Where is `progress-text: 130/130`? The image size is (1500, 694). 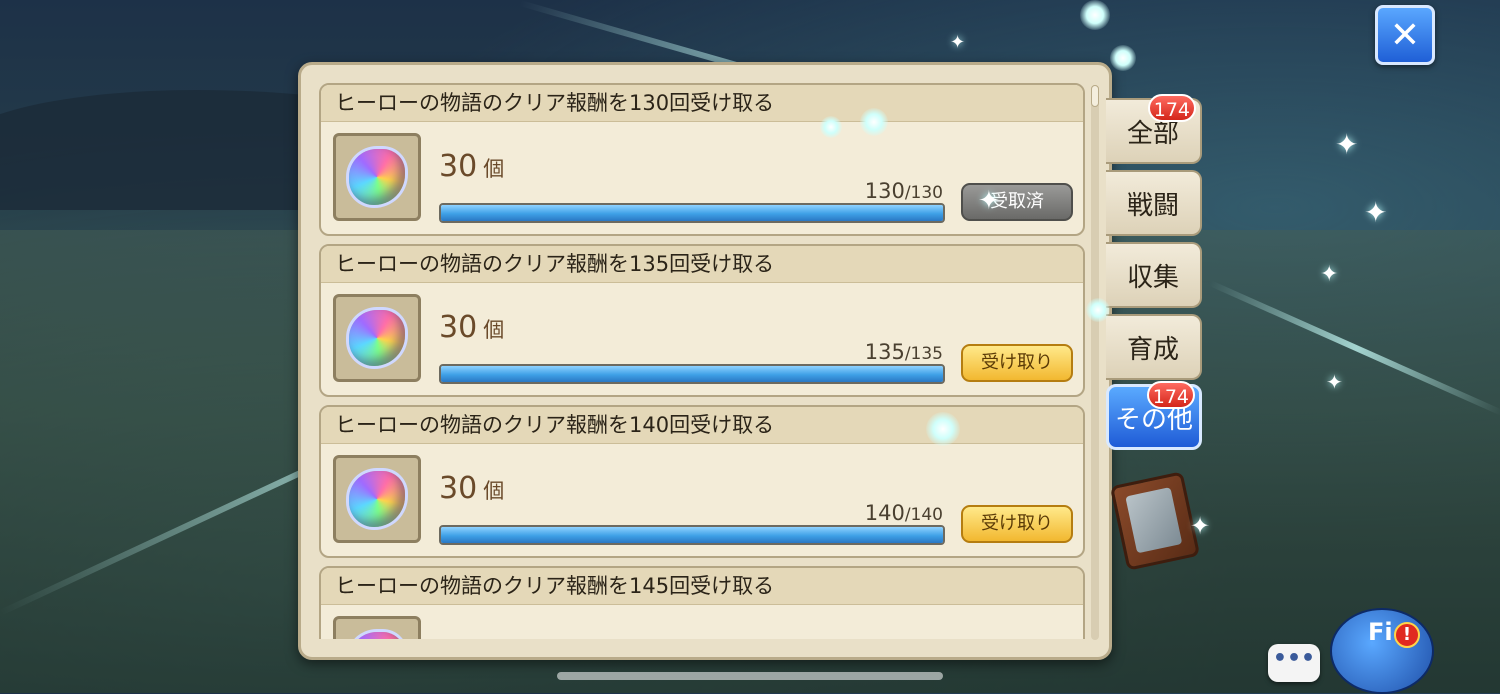 progress-text: 130/130 is located at coordinates (903, 191).